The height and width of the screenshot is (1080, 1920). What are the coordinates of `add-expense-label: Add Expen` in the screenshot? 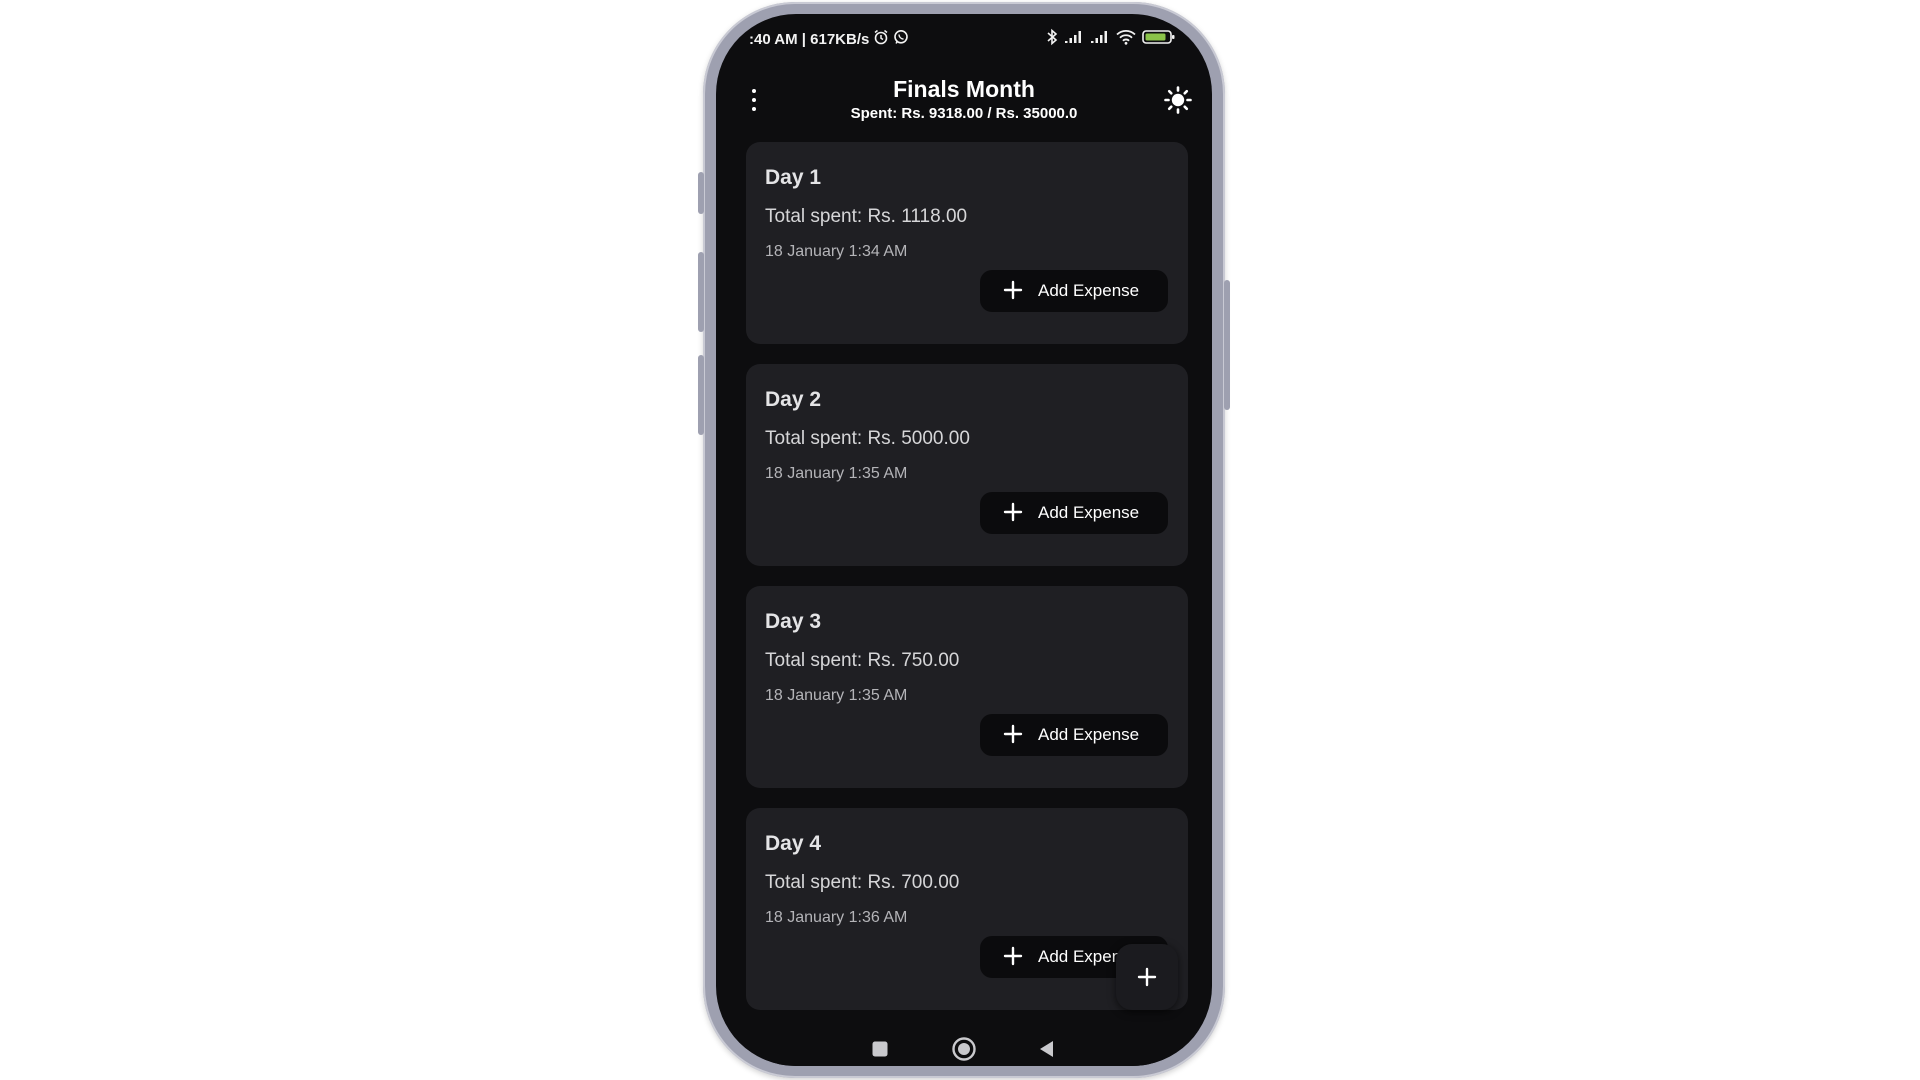 It's located at (1080, 956).